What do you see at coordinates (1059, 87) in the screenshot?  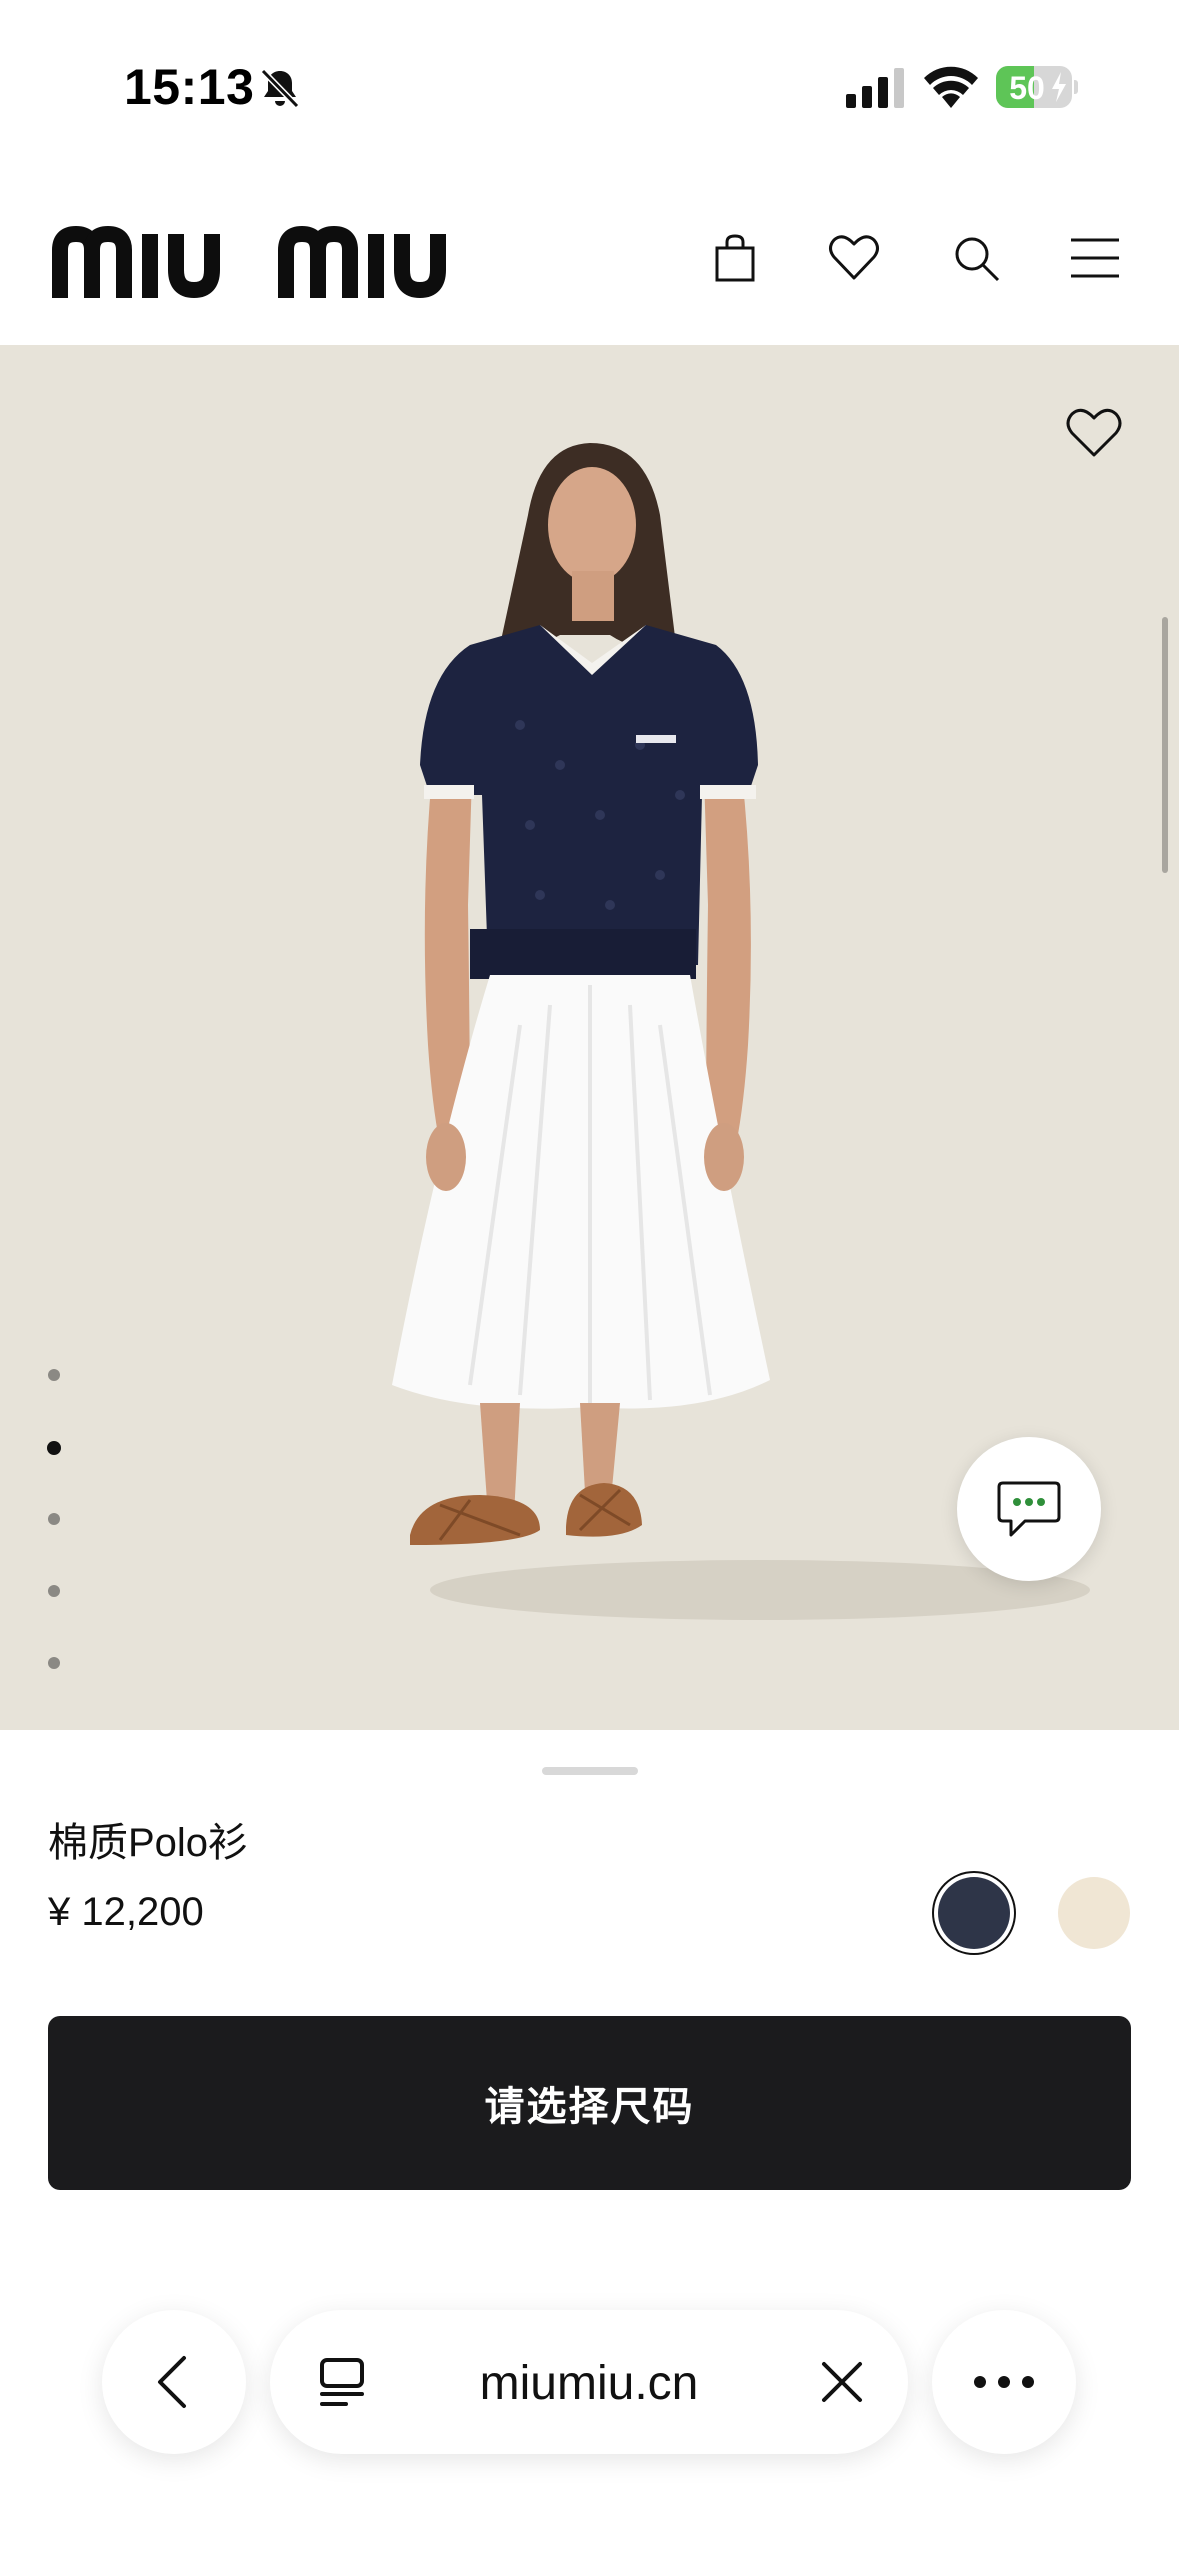 I see `charging-bolt-icon` at bounding box center [1059, 87].